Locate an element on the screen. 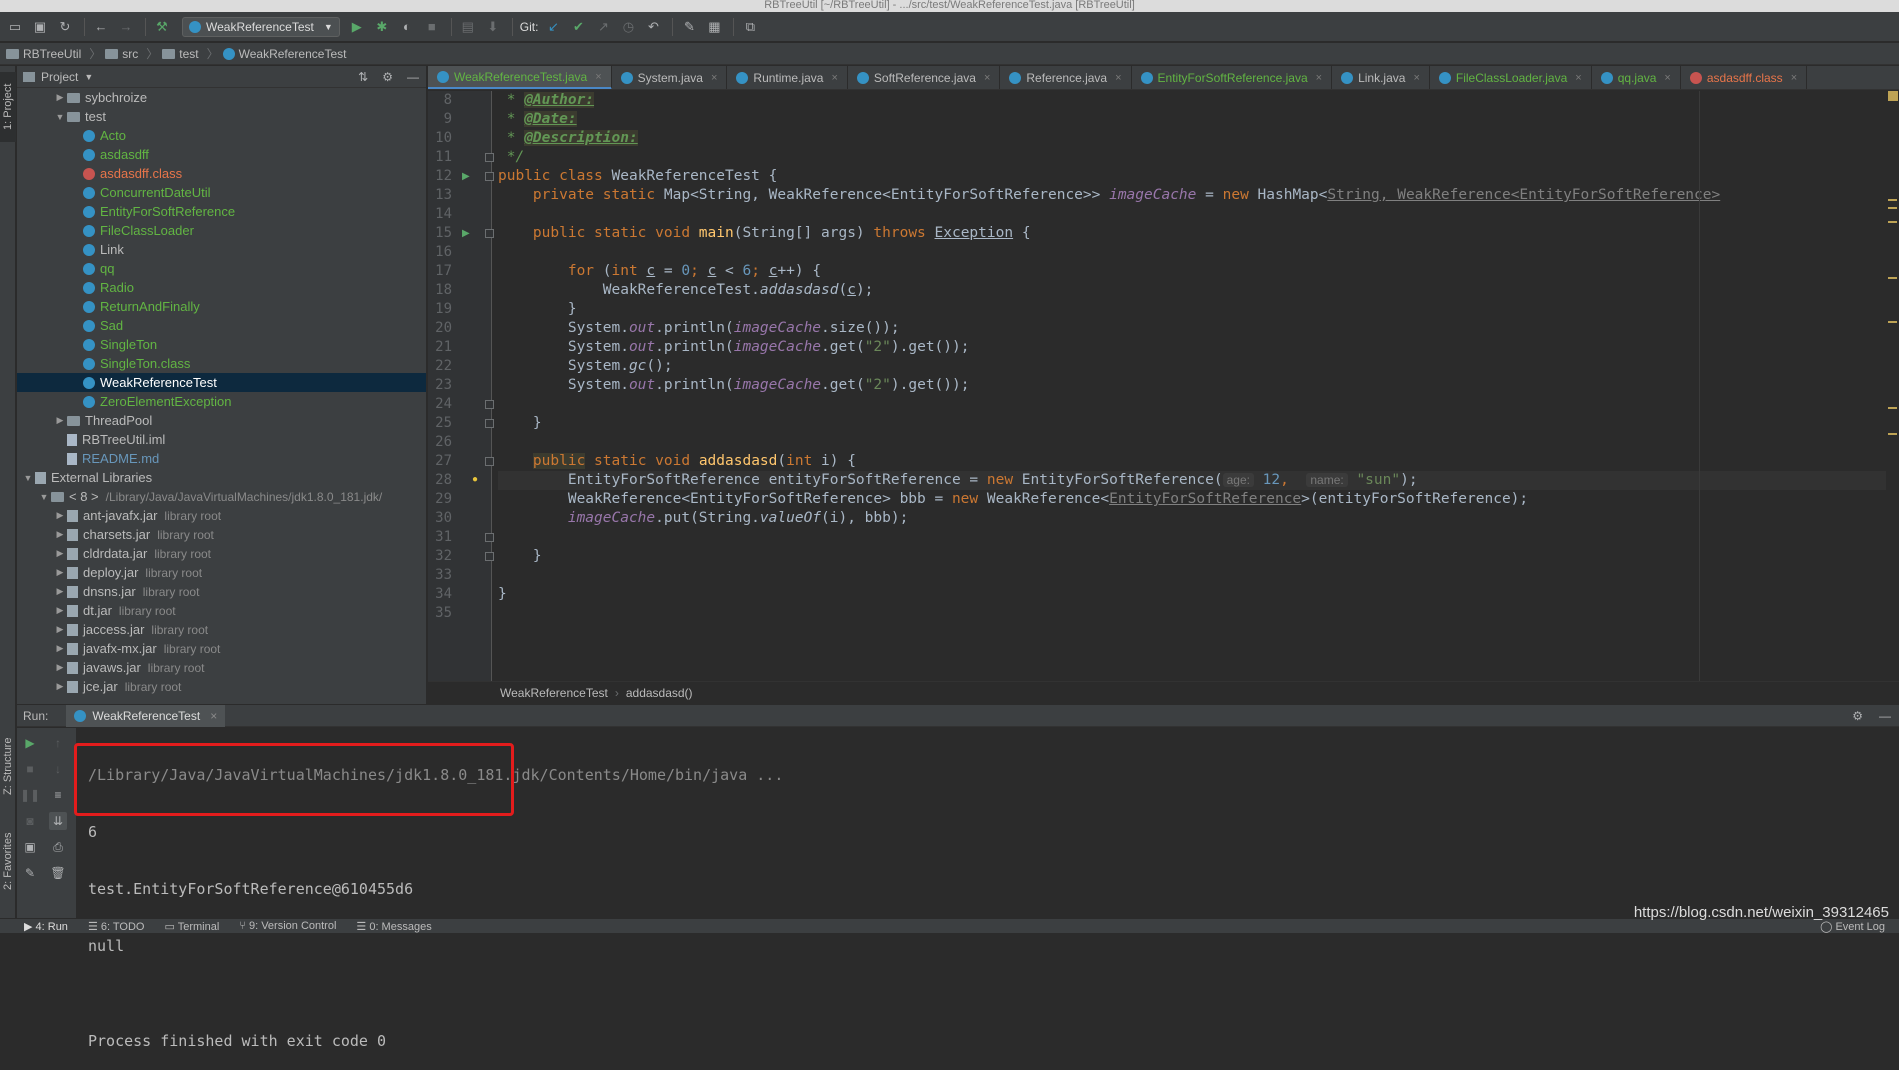 The image size is (1899, 1070). tree-item: ▼ External Libraries is located at coordinates (221, 477).